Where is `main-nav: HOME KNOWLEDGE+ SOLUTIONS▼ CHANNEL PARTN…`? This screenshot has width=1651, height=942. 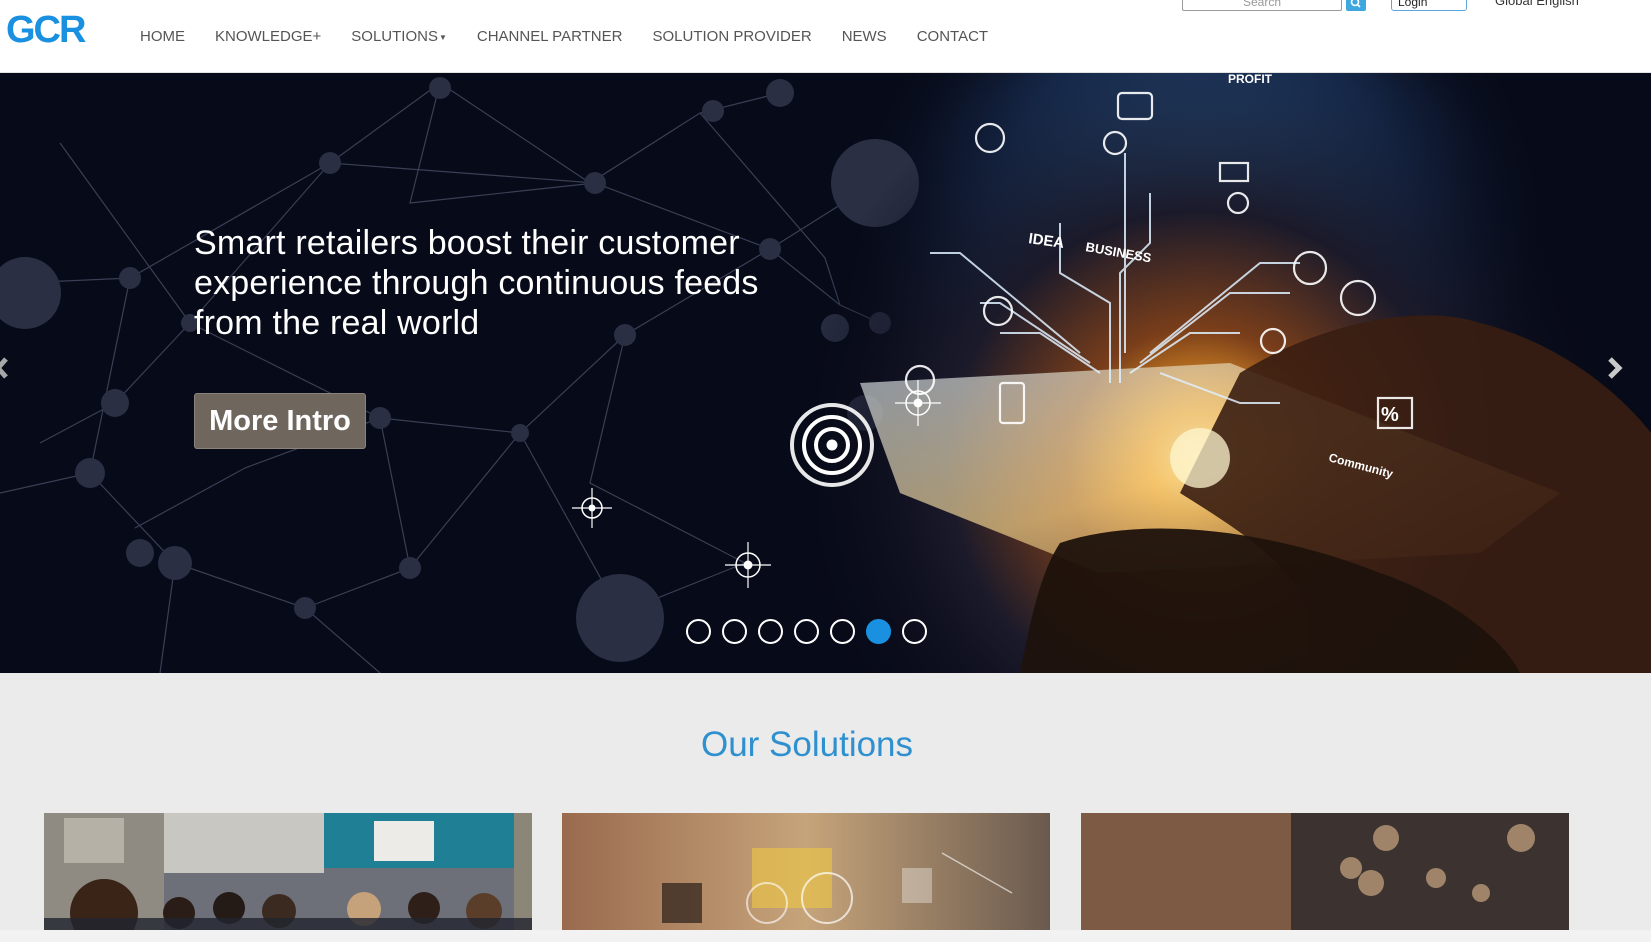 main-nav: HOME KNOWLEDGE+ SOLUTIONS▼ CHANNEL PARTN… is located at coordinates (579, 36).